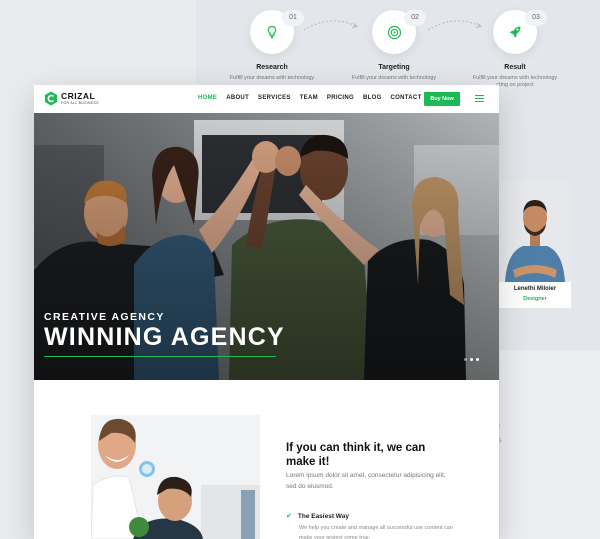  What do you see at coordinates (160, 356) in the screenshot?
I see `hero-underline` at bounding box center [160, 356].